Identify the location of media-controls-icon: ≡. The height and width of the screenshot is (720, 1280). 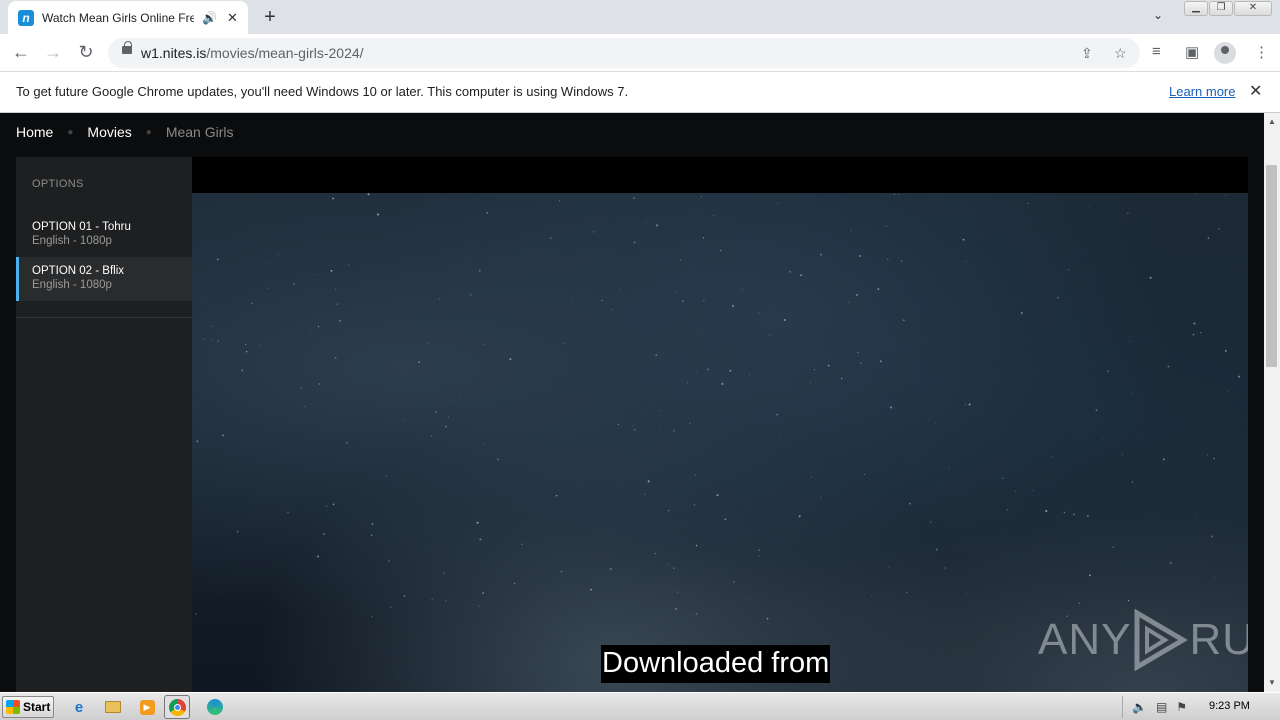
(1156, 51).